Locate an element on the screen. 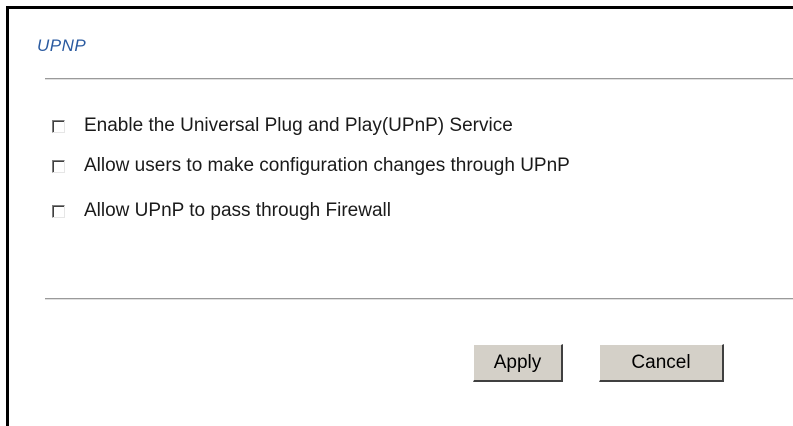  top-divider is located at coordinates (419, 79).